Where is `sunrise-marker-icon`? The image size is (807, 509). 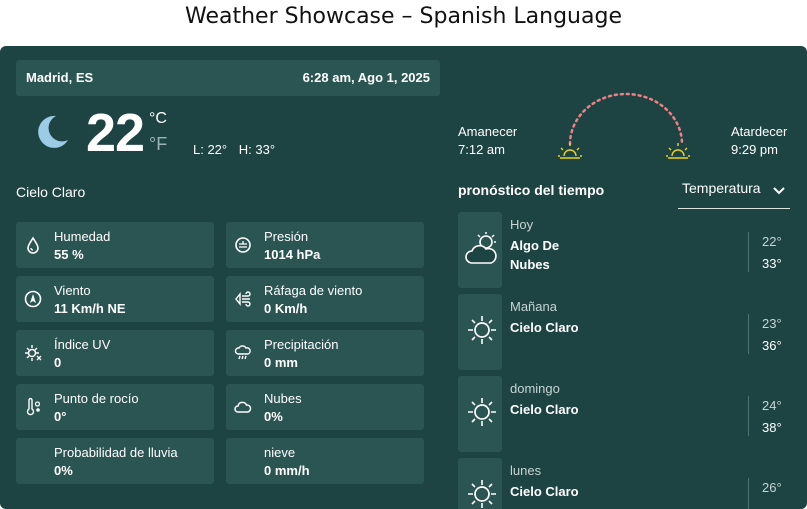 sunrise-marker-icon is located at coordinates (570, 151).